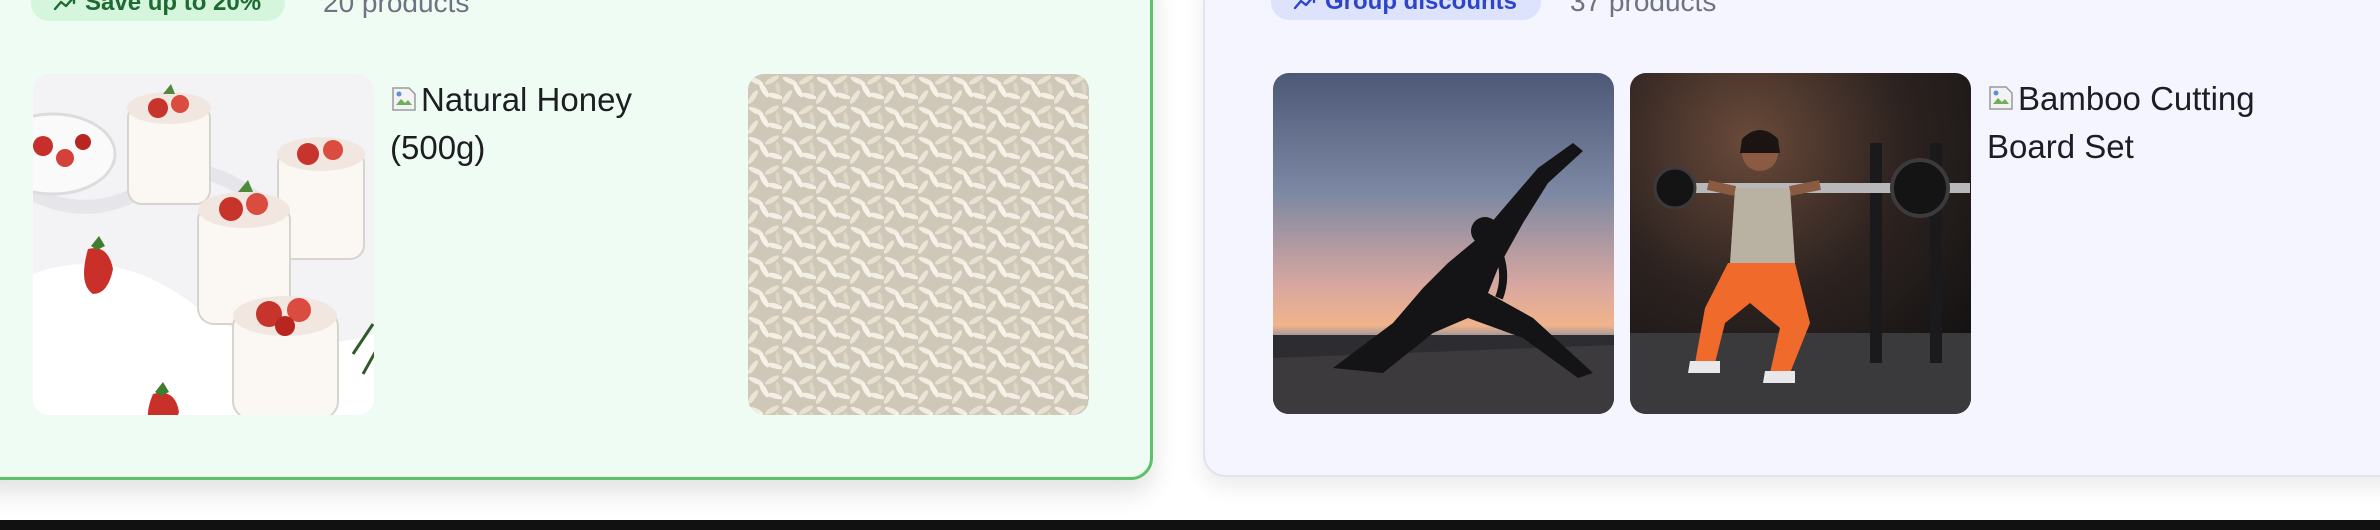  I want to click on product-count: 37 products, so click(1643, 8).